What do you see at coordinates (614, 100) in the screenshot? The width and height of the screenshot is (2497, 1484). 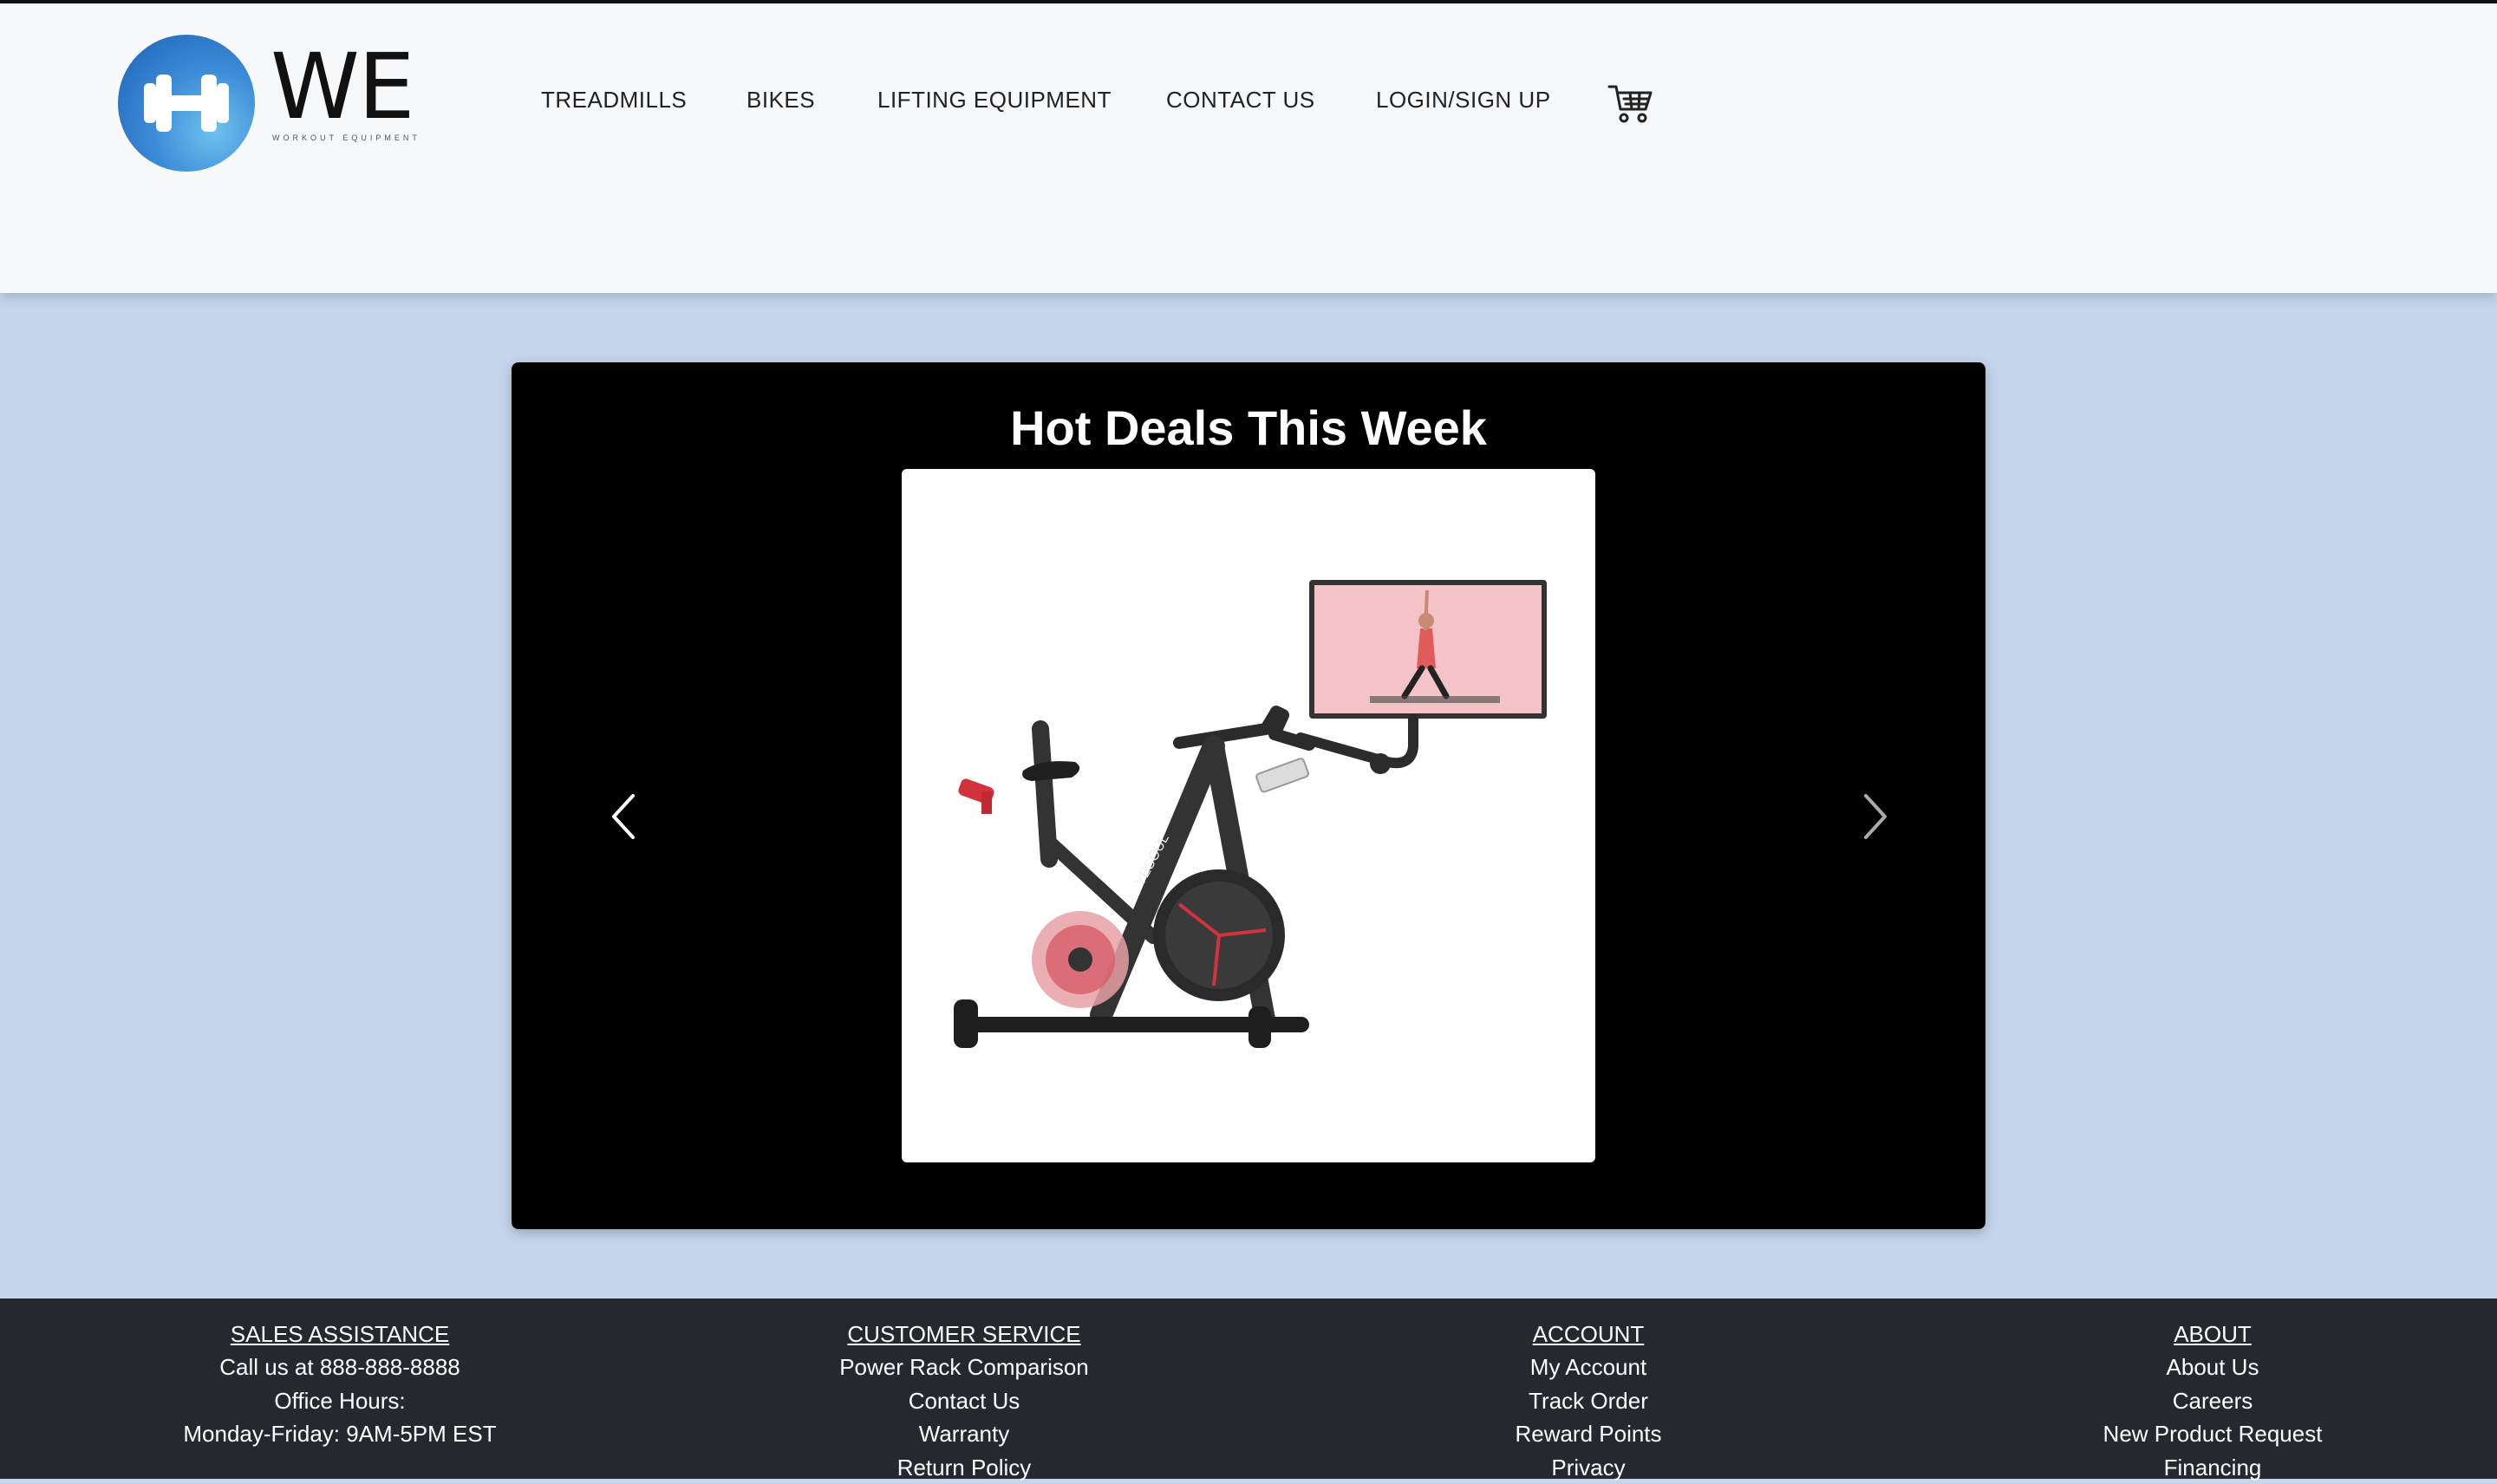 I see `nav-treadmills: TREADMILLS` at bounding box center [614, 100].